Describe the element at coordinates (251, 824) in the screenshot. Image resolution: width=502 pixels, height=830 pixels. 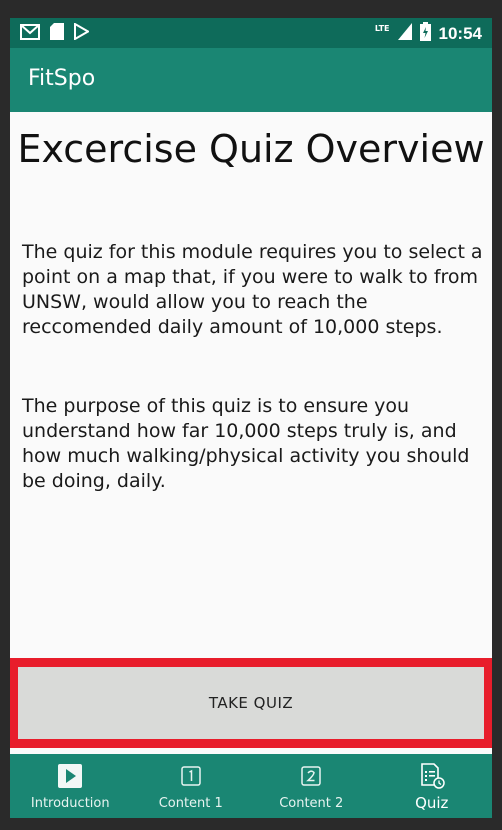
I see `device-frame-bottom` at that location.